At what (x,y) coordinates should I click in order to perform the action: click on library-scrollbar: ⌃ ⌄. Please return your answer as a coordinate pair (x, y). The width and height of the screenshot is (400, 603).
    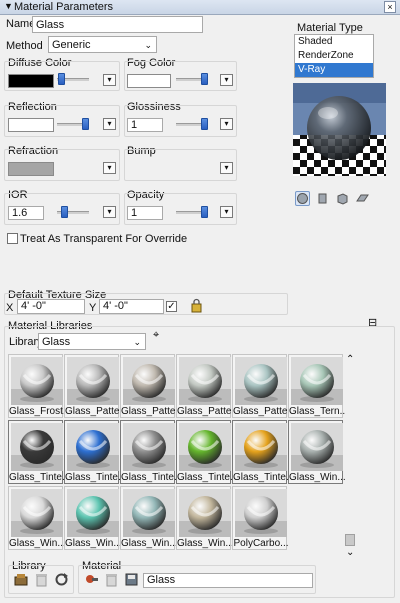
    Looking at the image, I should click on (350, 456).